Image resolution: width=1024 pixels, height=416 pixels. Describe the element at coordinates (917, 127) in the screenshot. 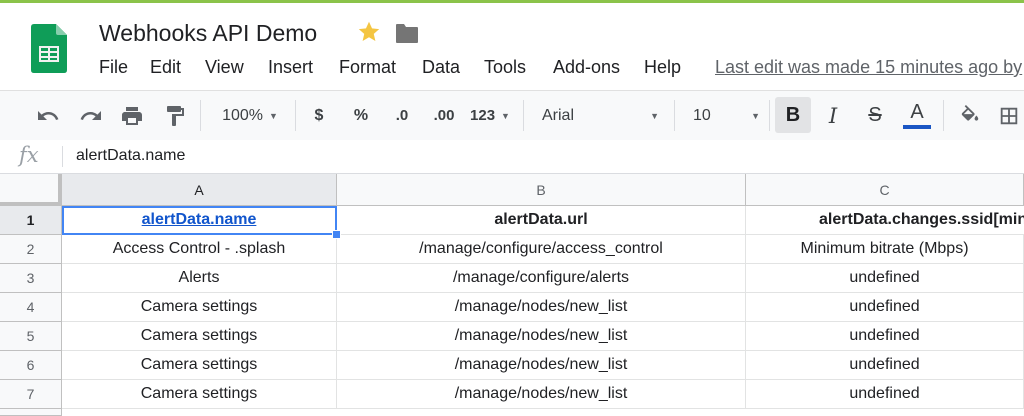

I see `text-color-swatch` at that location.